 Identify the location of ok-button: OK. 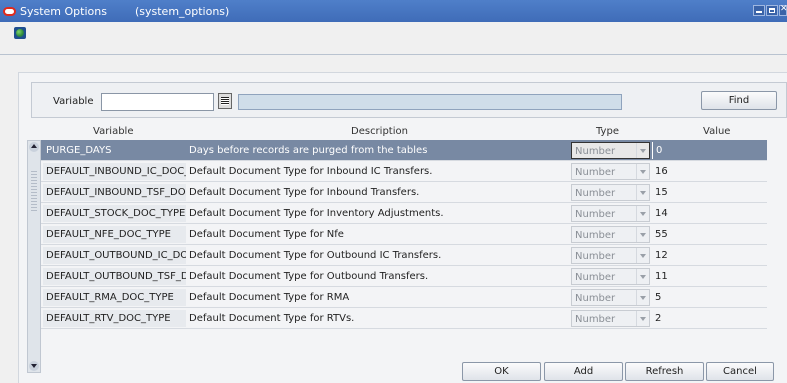
(501, 371).